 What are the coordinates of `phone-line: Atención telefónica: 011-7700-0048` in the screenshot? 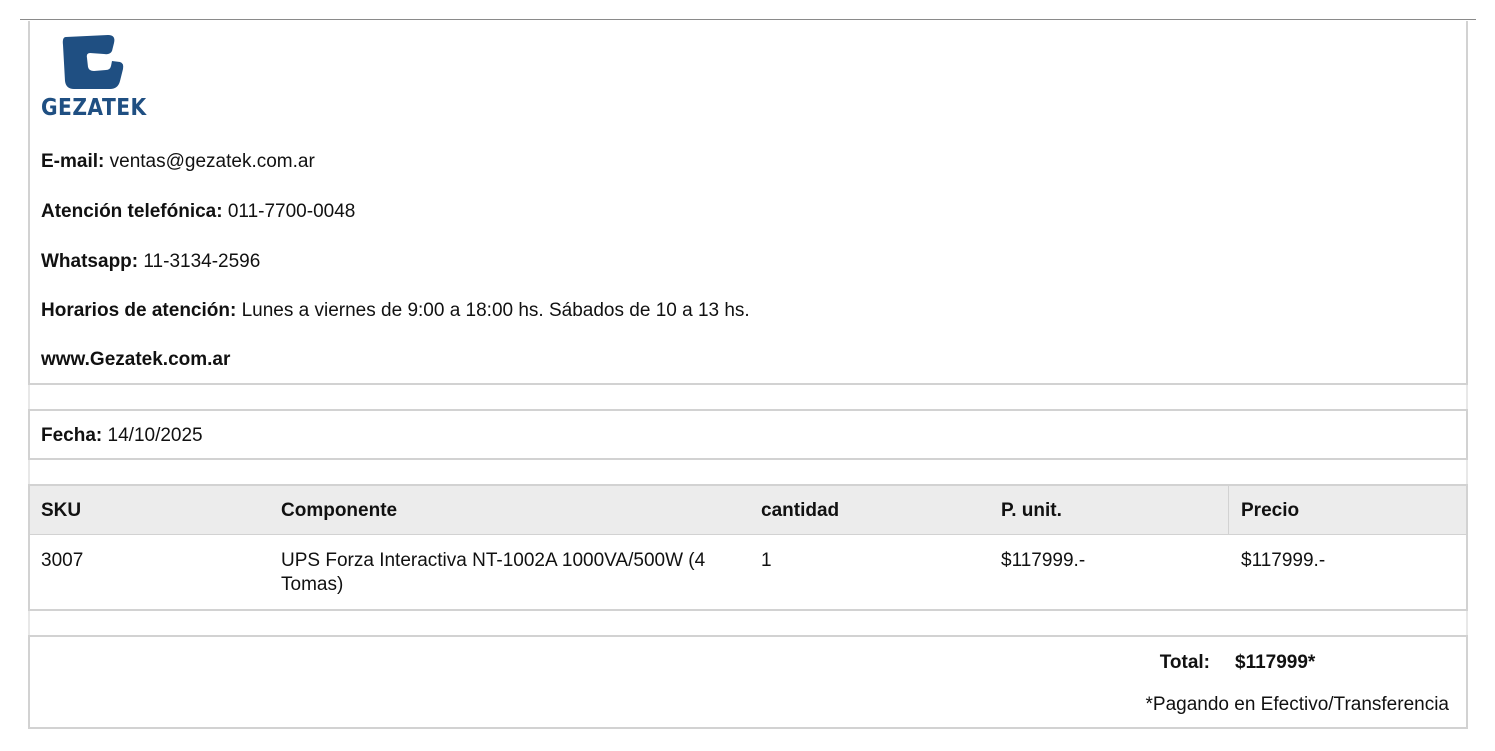 It's located at (198, 212).